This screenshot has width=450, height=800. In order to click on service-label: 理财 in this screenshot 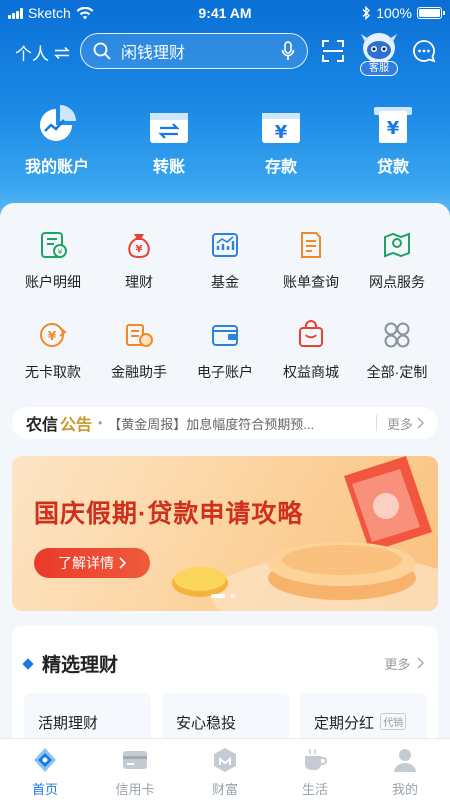, I will do `click(139, 282)`.